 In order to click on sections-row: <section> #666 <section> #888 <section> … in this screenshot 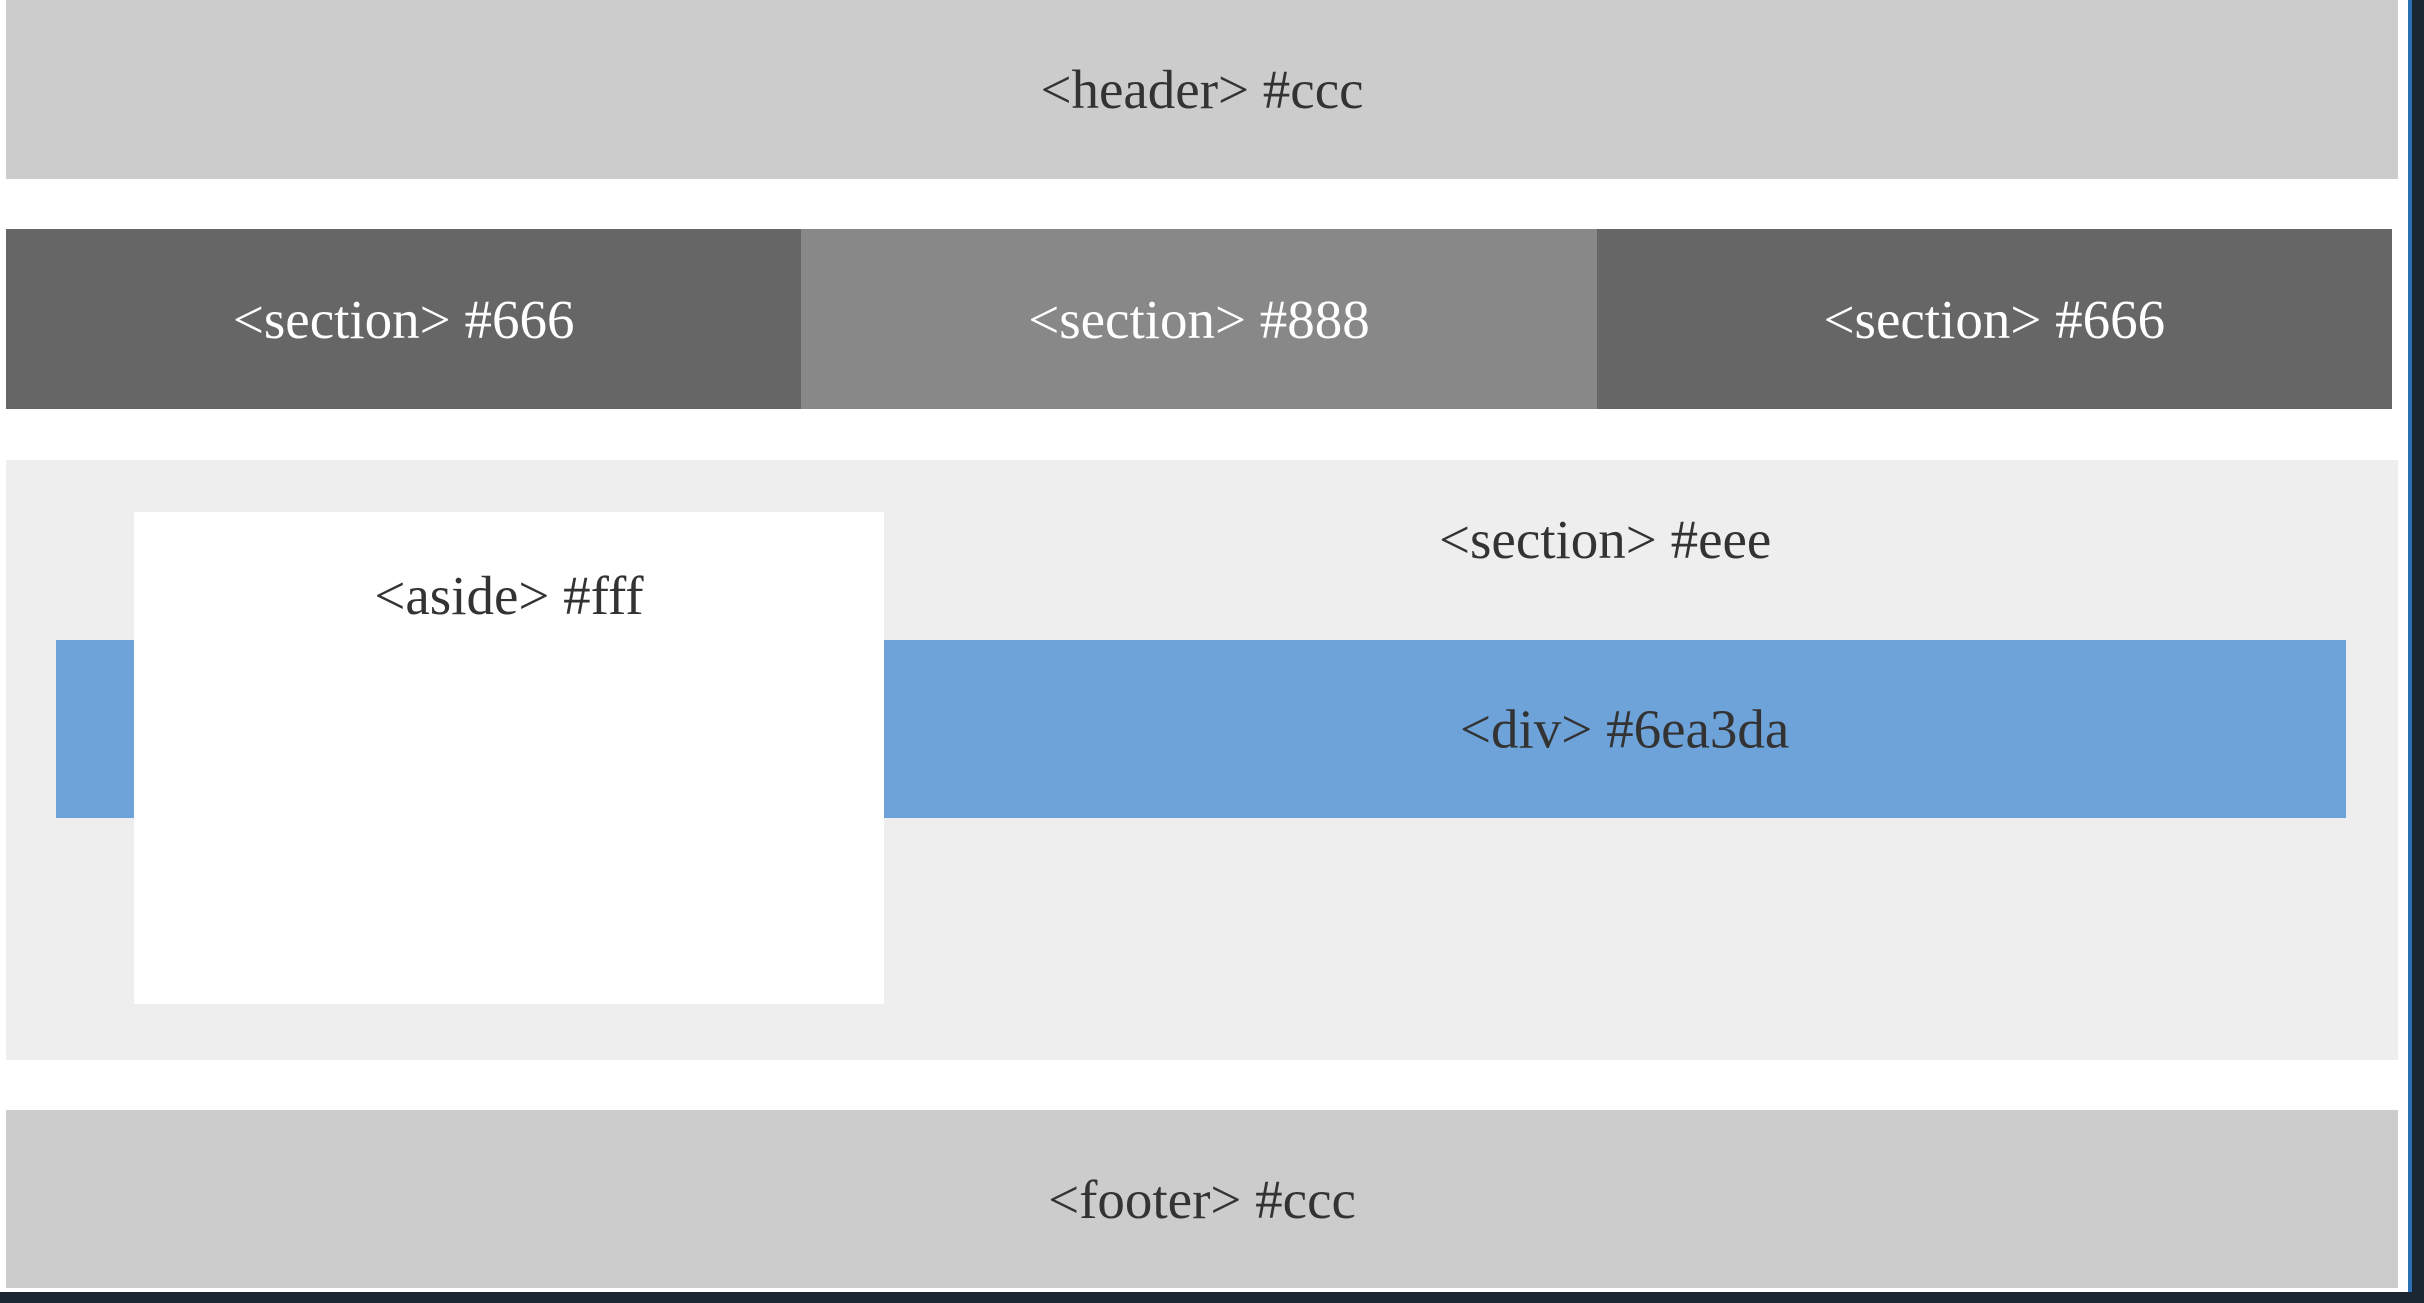, I will do `click(1199, 319)`.